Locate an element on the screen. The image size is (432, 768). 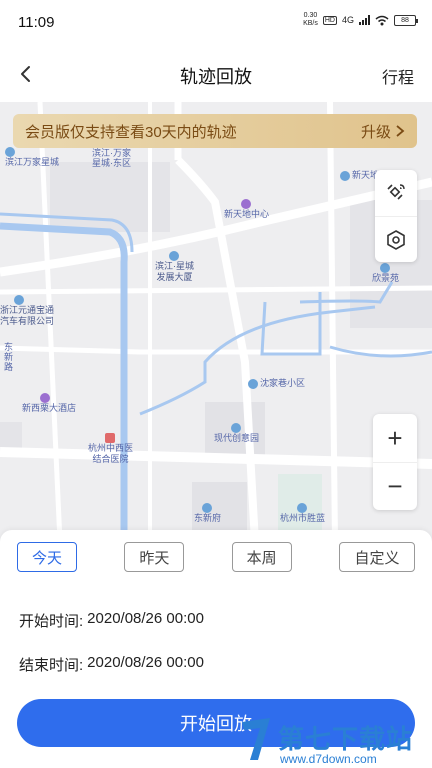
poi-text: 汽车有限公司 is located at coordinates (27, 321).